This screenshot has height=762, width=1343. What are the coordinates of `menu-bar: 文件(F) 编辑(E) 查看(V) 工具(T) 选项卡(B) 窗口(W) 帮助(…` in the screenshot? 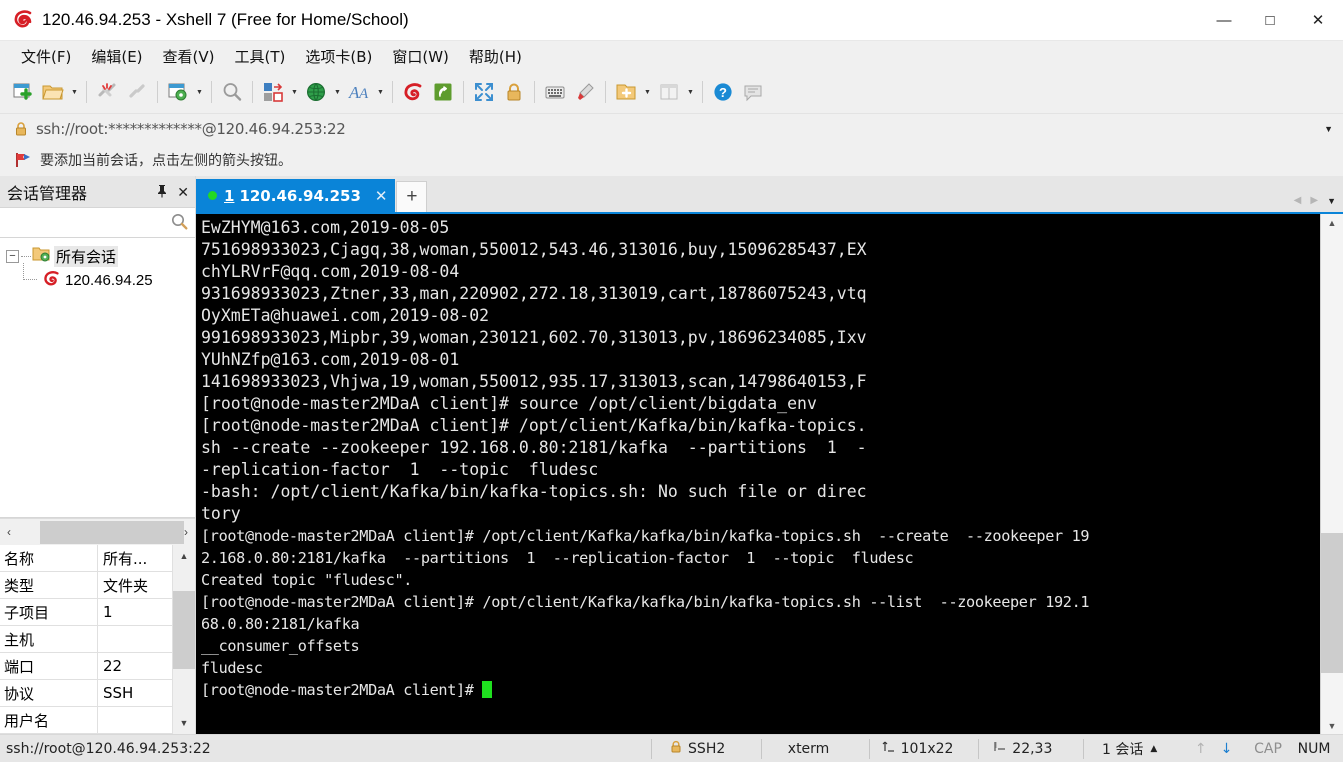 It's located at (671, 55).